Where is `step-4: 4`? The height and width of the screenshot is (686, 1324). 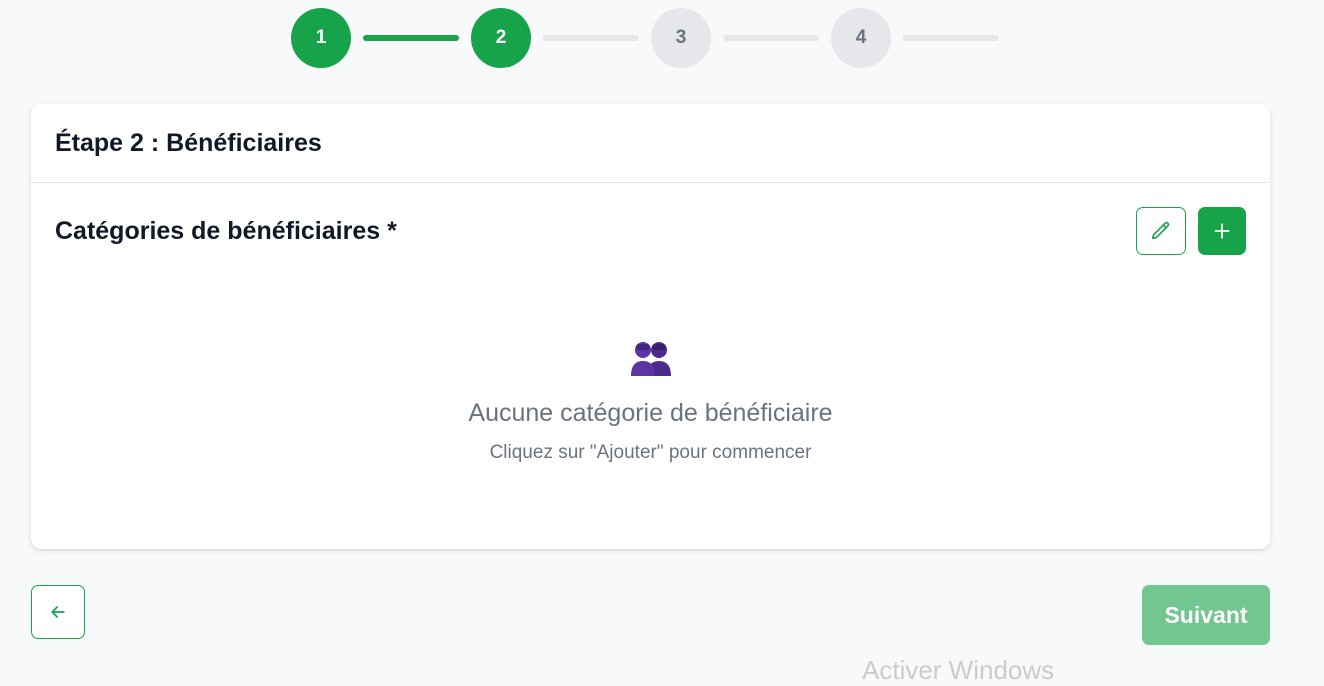
step-4: 4 is located at coordinates (861, 38).